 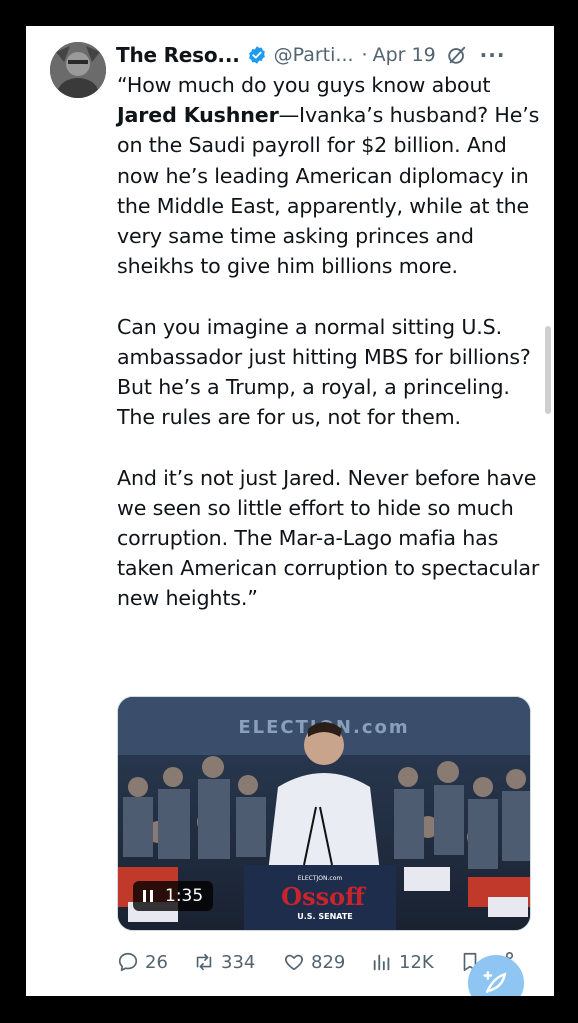 What do you see at coordinates (148, 896) in the screenshot?
I see `pause-icon` at bounding box center [148, 896].